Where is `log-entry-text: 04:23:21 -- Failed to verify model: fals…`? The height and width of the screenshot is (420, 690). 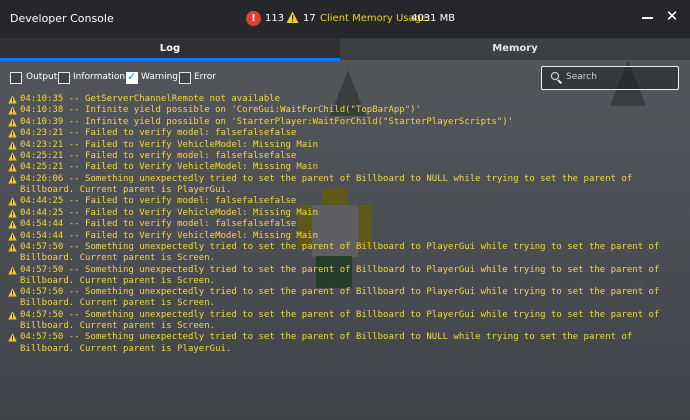
log-entry-text: 04:23:21 -- Failed to verify model: fals… is located at coordinates (158, 133).